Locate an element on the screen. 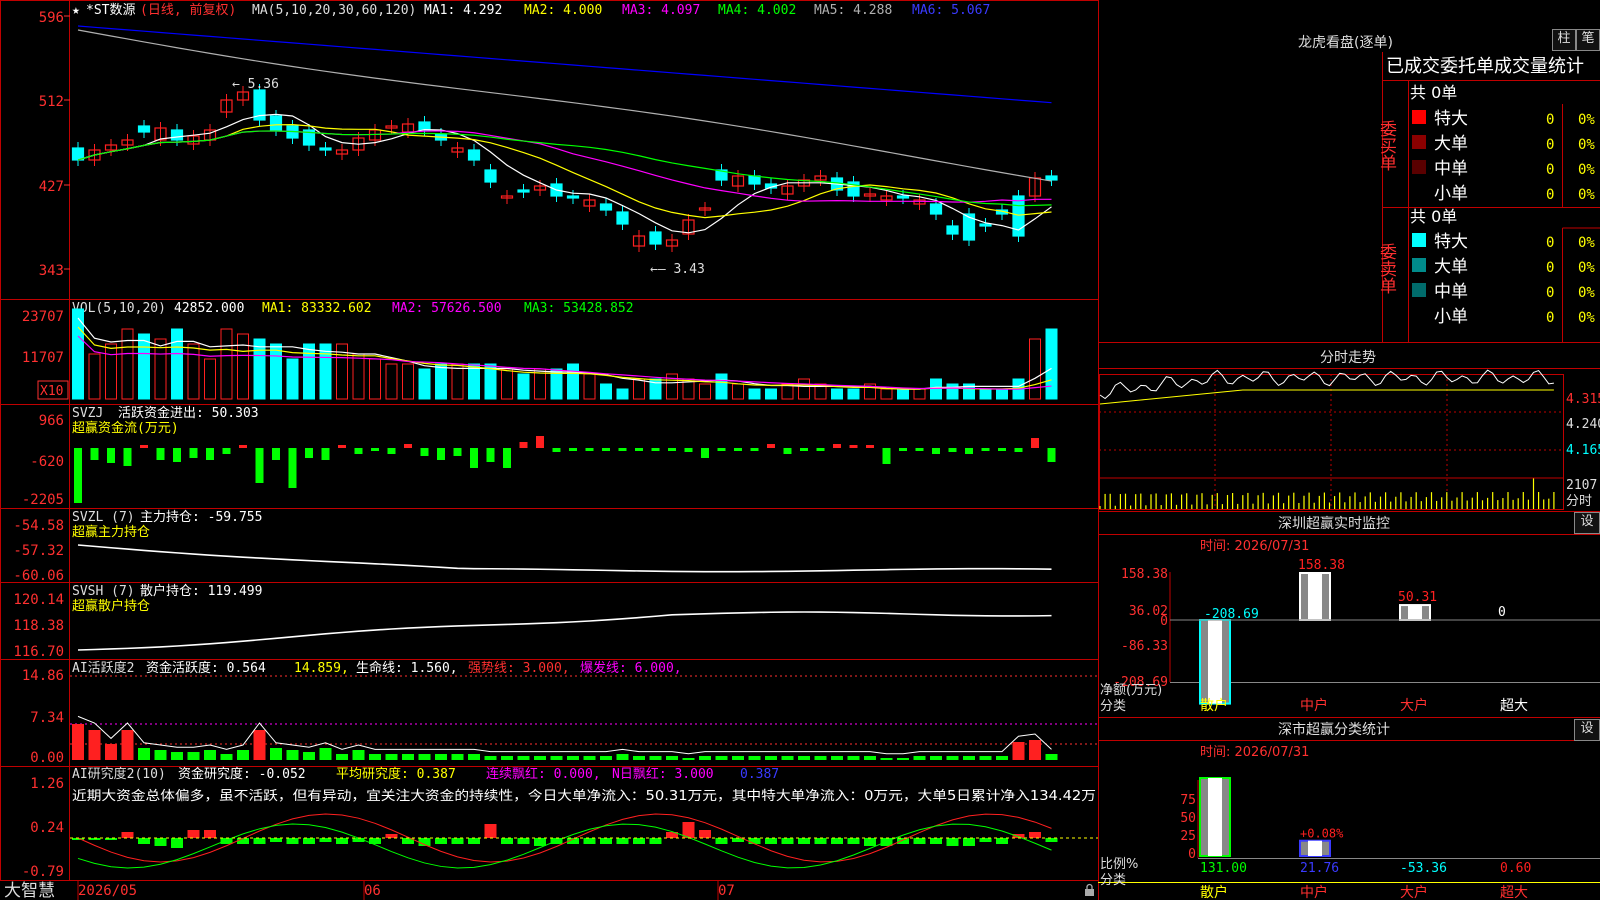 This screenshot has height=900, width=1600. cls-bar-label: 131.00 is located at coordinates (1223, 868).